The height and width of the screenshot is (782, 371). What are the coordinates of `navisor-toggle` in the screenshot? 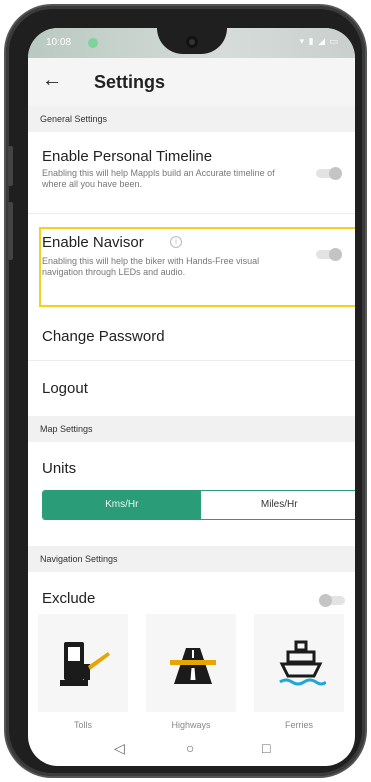 It's located at (329, 254).